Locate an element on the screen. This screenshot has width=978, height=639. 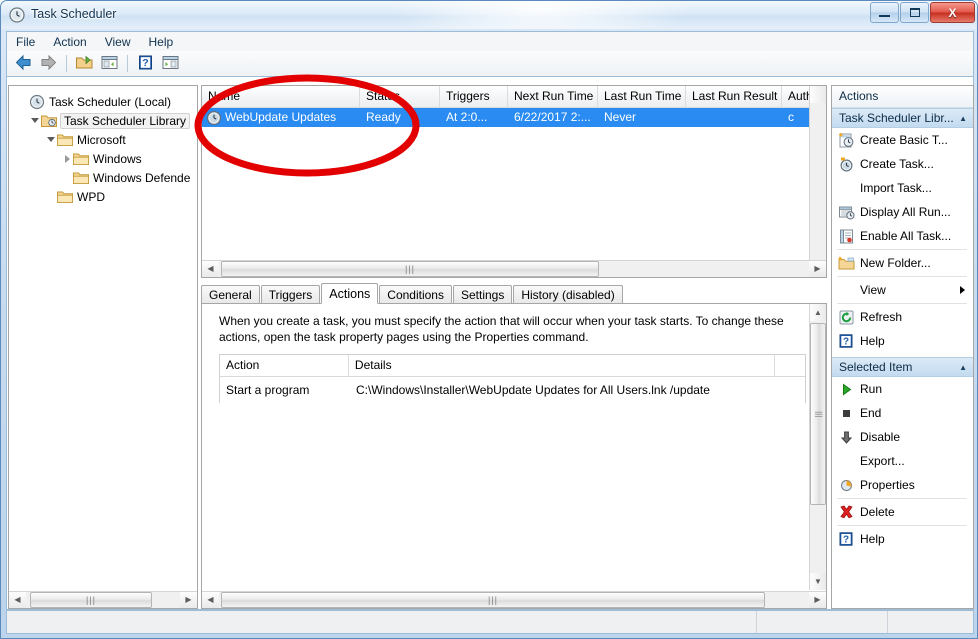
scroll-up-arrow: ▲ is located at coordinates (818, 312).